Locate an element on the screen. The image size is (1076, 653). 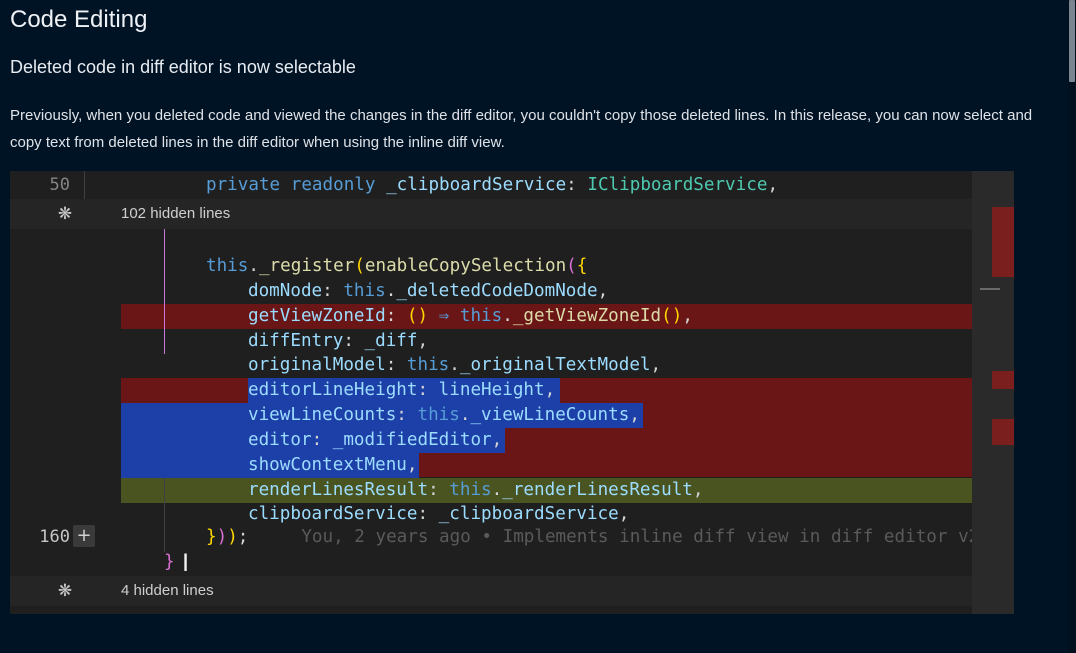
line-number: 50 is located at coordinates (59, 185).